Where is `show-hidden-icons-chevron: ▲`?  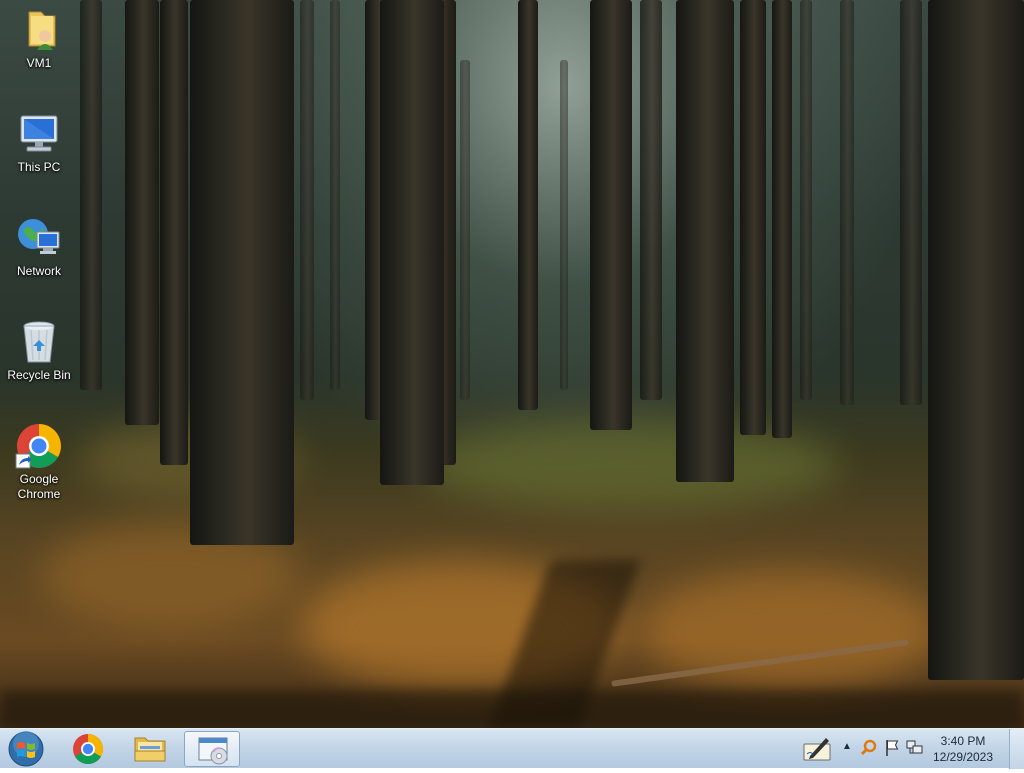
show-hidden-icons-chevron: ▲ is located at coordinates (847, 746).